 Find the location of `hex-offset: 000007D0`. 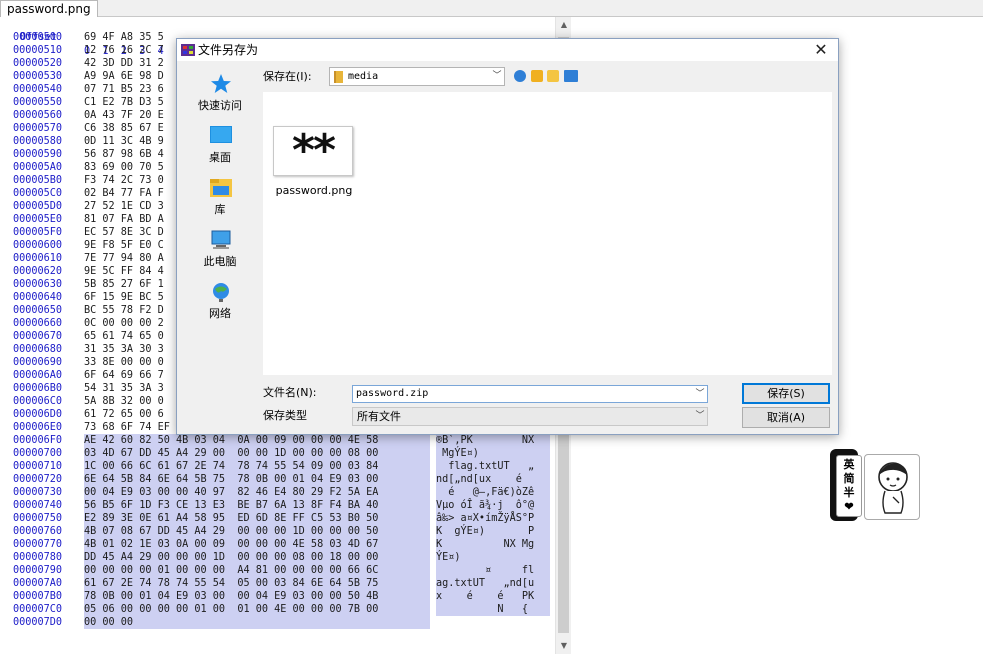

hex-offset: 000007D0 is located at coordinates (38, 622).